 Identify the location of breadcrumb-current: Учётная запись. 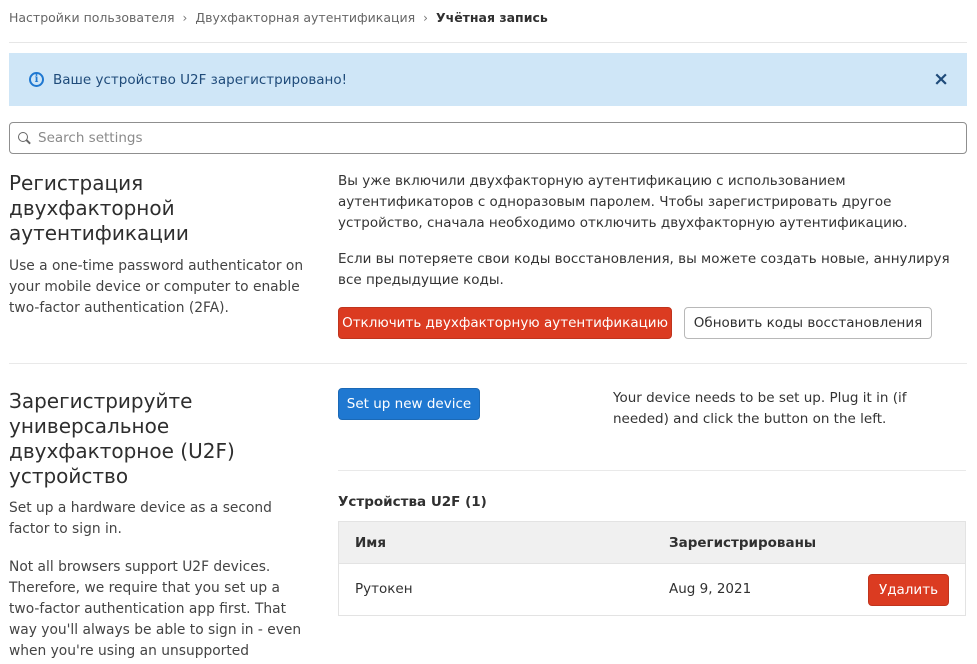
(491, 17).